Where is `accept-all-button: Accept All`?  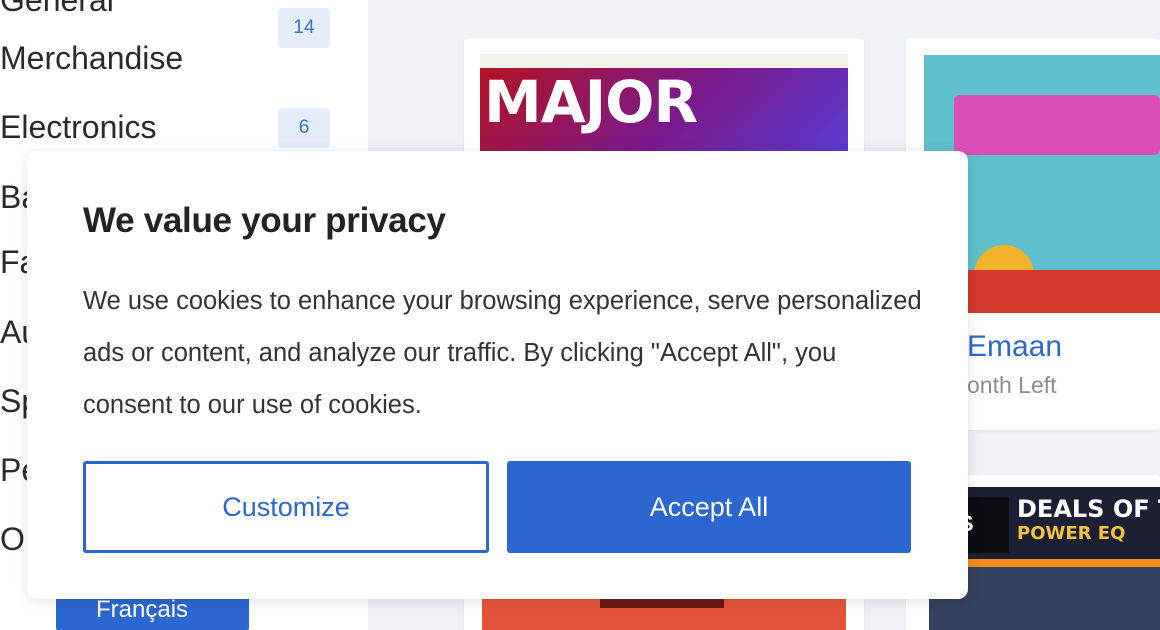
accept-all-button: Accept All is located at coordinates (709, 507).